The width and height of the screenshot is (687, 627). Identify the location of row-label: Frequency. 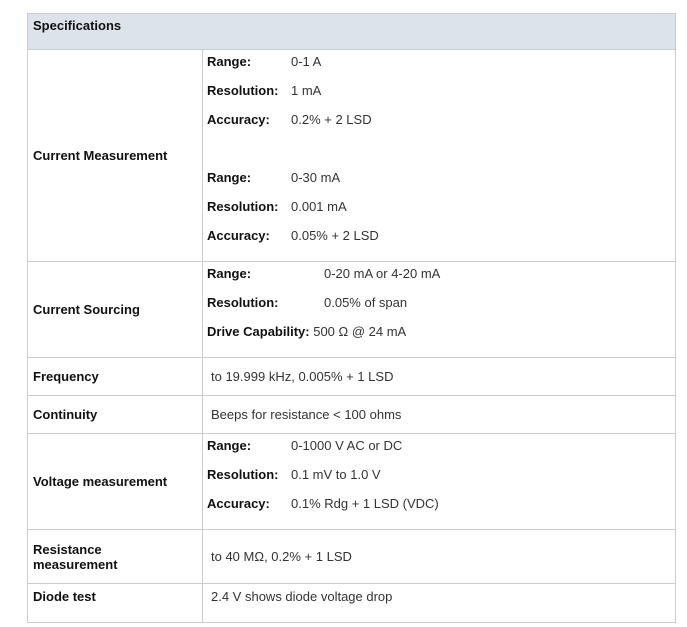
(115, 376).